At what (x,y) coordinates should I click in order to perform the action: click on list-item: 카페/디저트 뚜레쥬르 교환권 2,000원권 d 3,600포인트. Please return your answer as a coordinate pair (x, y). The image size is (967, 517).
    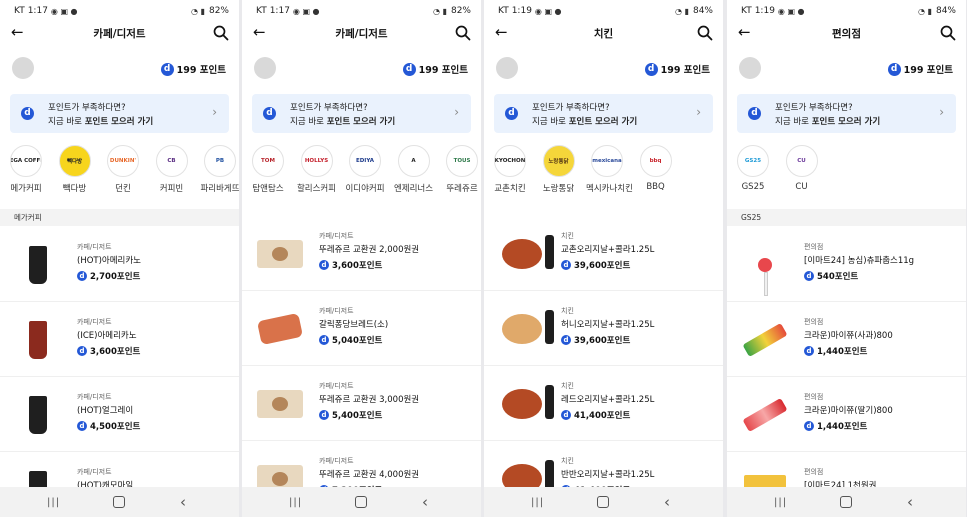
    Looking at the image, I should click on (361, 253).